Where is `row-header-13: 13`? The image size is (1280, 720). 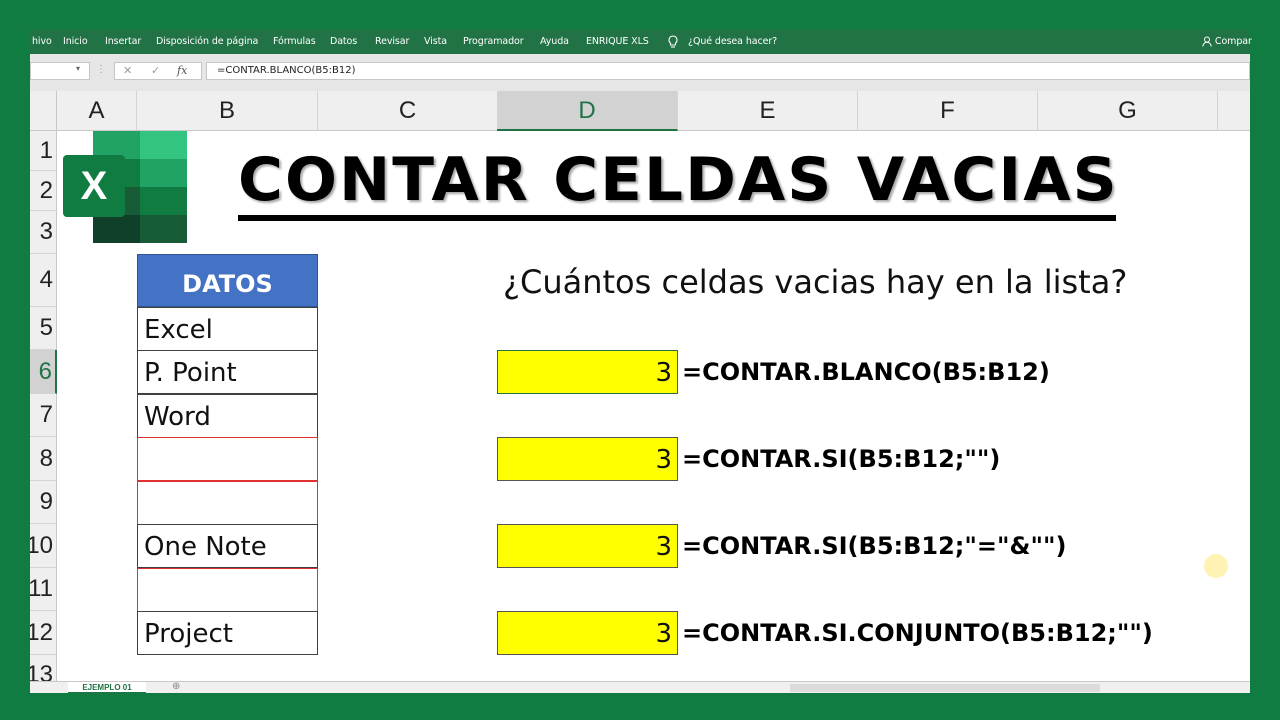
row-header-13: 13 is located at coordinates (43, 668).